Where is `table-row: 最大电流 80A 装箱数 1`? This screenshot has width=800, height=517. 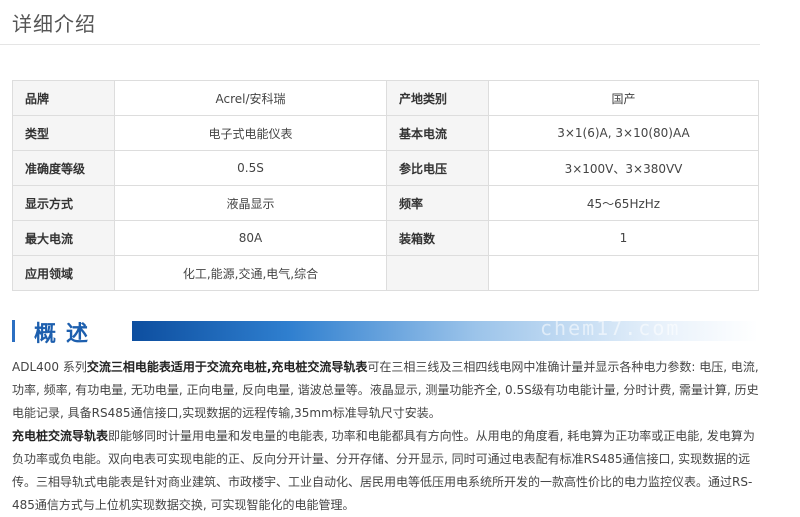 table-row: 最大电流 80A 装箱数 1 is located at coordinates (385, 238).